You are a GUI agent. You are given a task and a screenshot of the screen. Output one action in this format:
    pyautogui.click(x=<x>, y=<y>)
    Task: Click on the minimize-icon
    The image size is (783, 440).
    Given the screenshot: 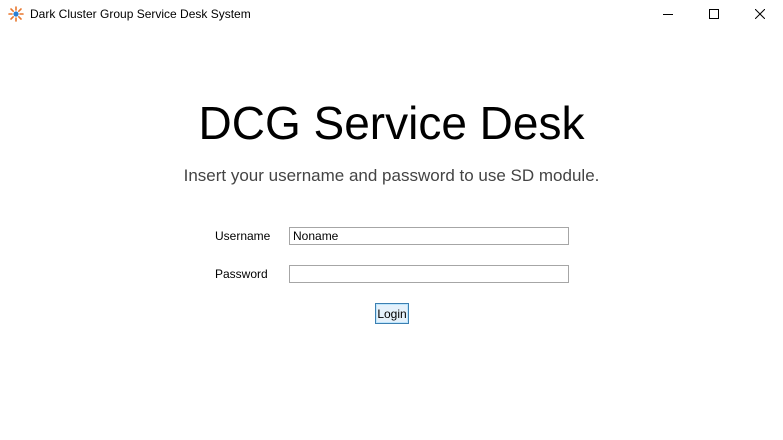 What is the action you would take?
    pyautogui.click(x=668, y=15)
    